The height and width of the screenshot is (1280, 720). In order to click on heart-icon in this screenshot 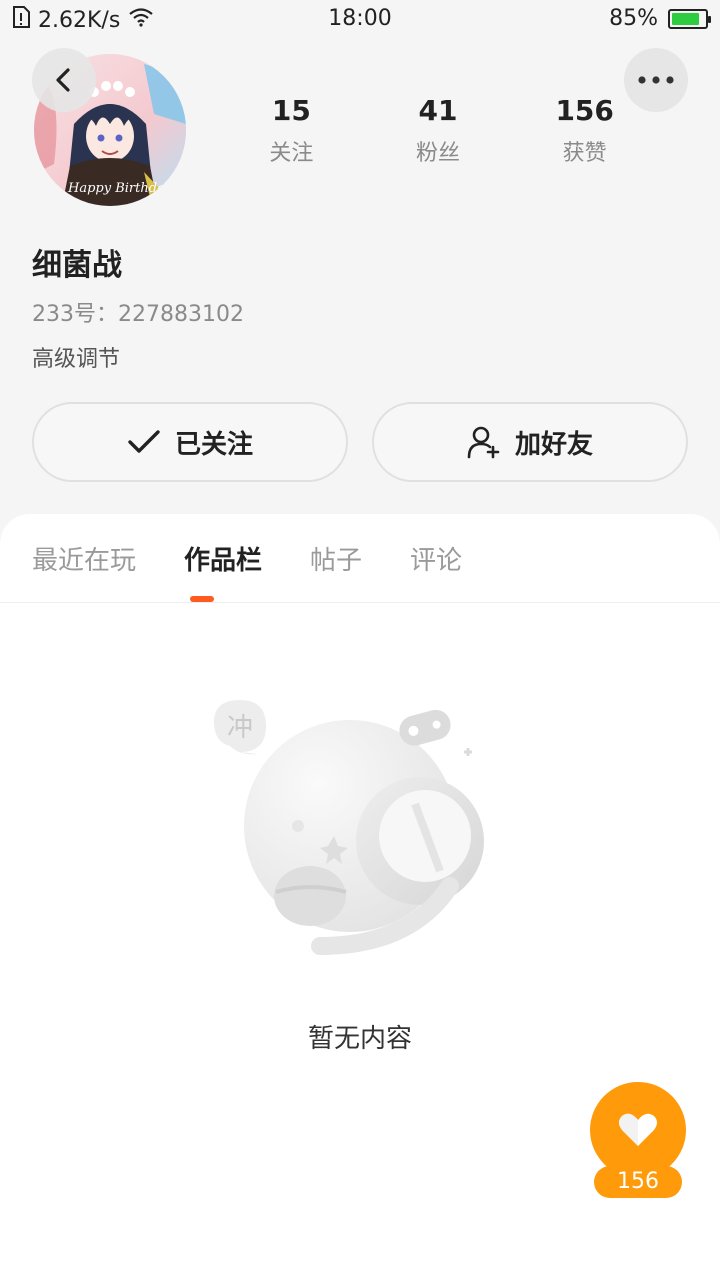, I will do `click(638, 1129)`.